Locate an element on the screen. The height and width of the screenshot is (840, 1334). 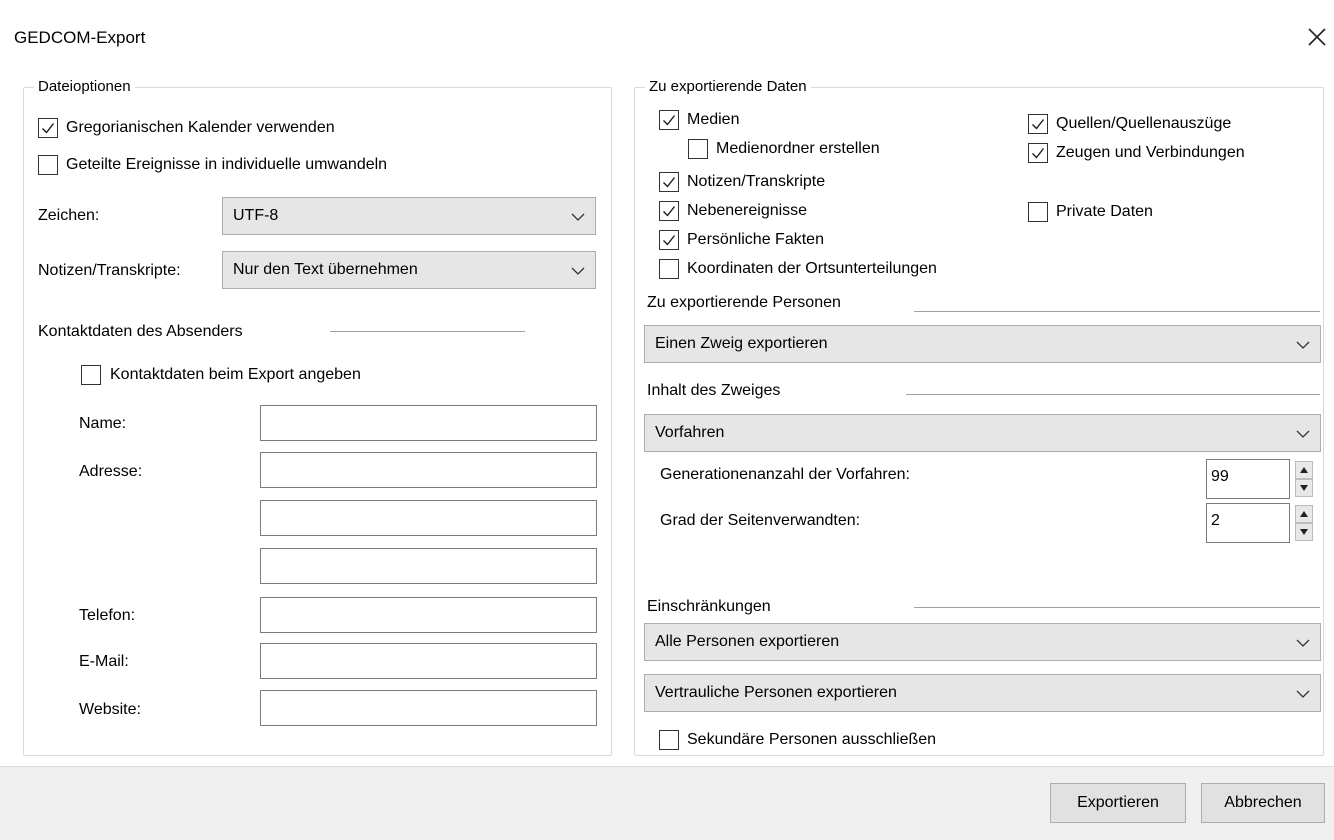
persons-value: Einen Zweig exportieren is located at coordinates (741, 343).